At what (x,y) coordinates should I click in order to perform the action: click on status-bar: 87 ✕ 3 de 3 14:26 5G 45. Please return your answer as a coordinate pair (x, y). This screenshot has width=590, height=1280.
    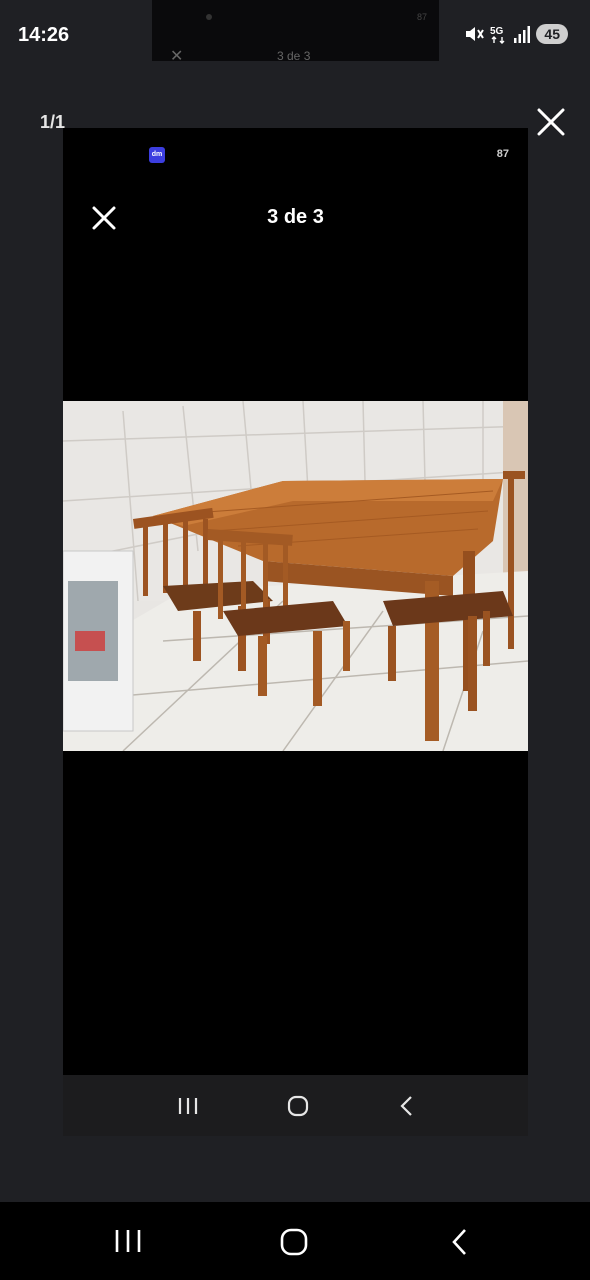
    Looking at the image, I should click on (295, 35).